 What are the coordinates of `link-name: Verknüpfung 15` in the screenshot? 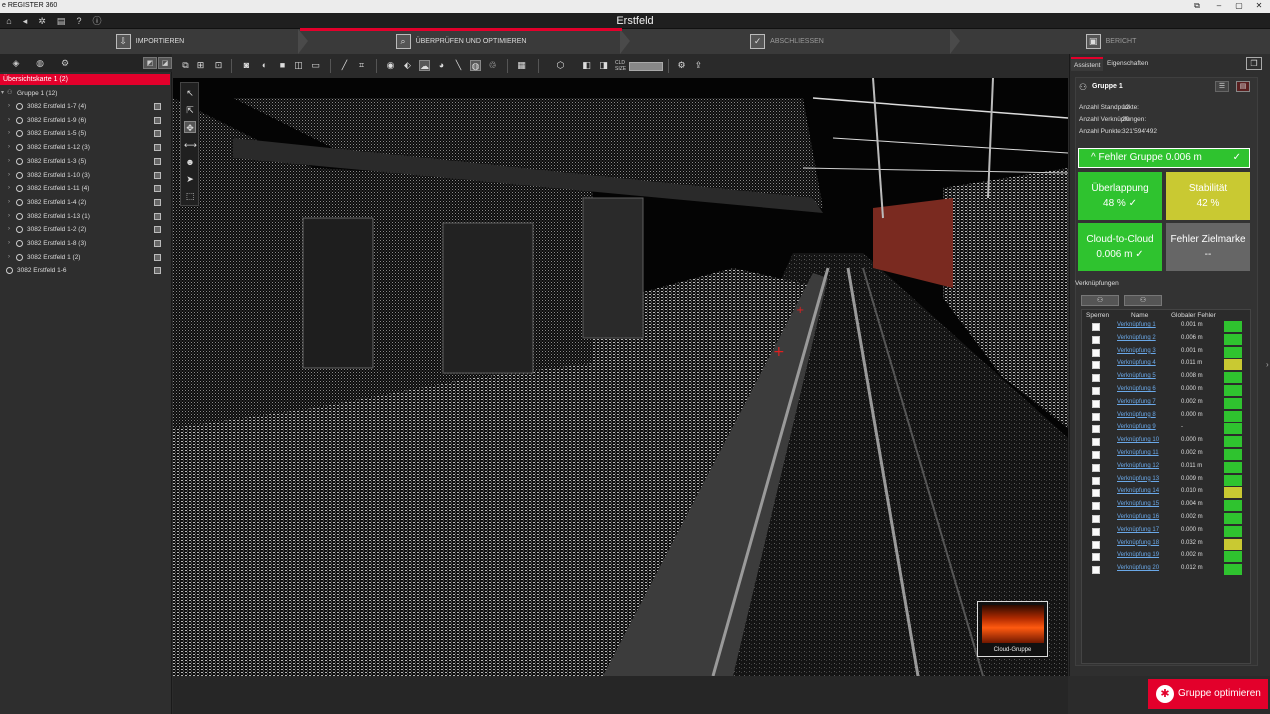 It's located at (1138, 504).